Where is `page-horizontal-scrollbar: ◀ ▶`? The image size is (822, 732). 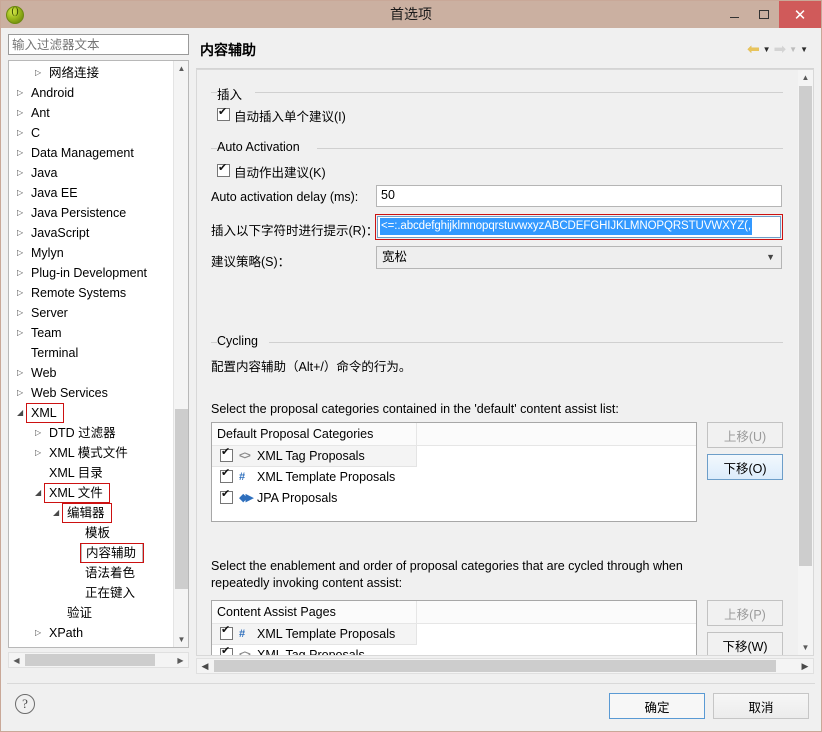 page-horizontal-scrollbar: ◀ ▶ is located at coordinates (505, 666).